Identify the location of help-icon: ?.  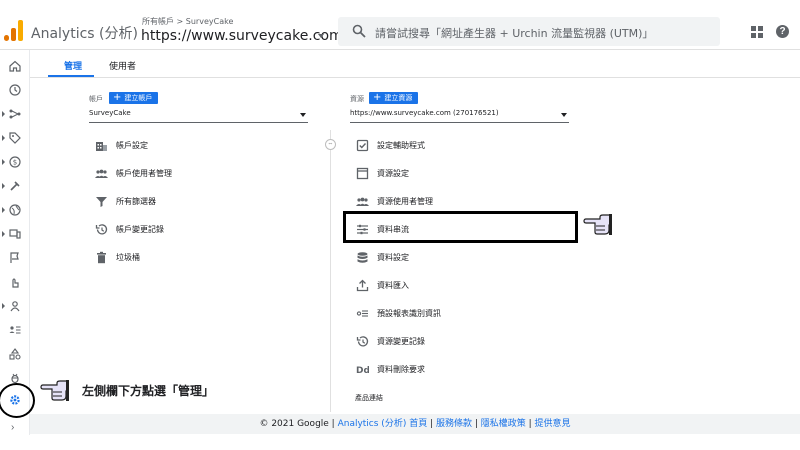
(782, 31).